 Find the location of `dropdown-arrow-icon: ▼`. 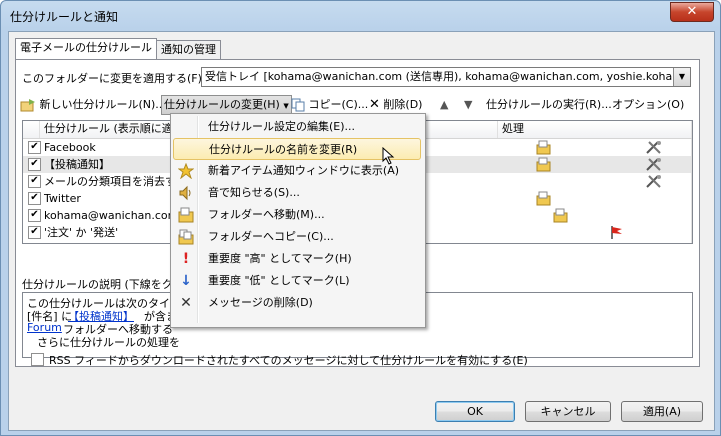

dropdown-arrow-icon: ▼ is located at coordinates (286, 106).